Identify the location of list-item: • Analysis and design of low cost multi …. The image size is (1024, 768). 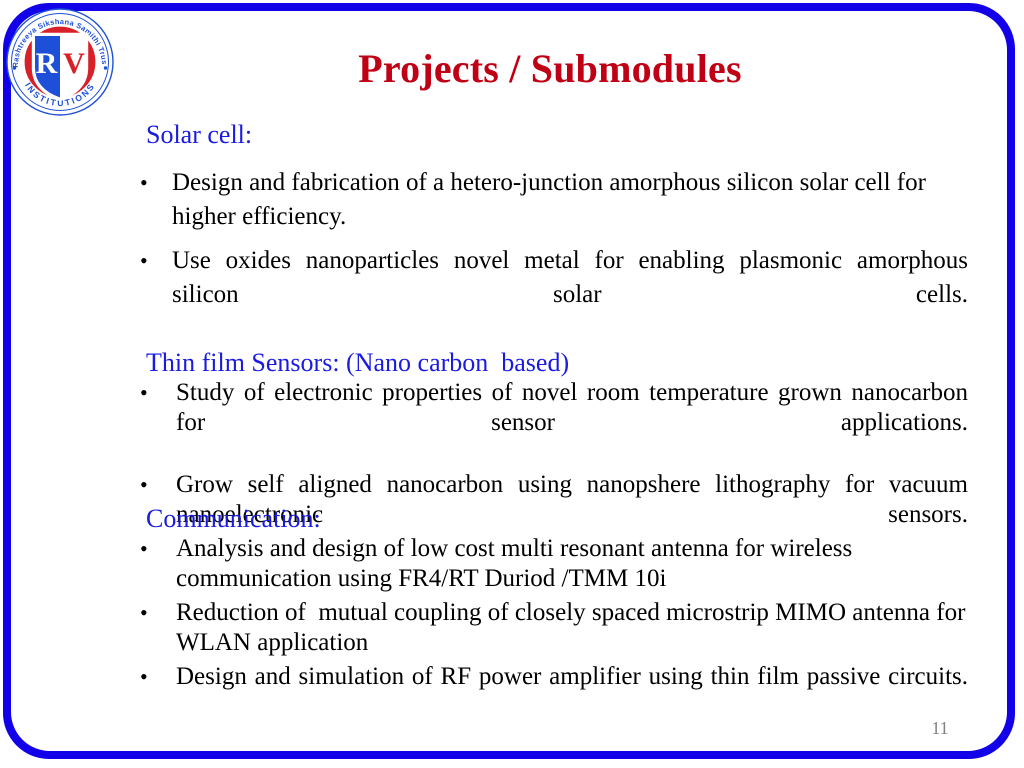
(554, 564).